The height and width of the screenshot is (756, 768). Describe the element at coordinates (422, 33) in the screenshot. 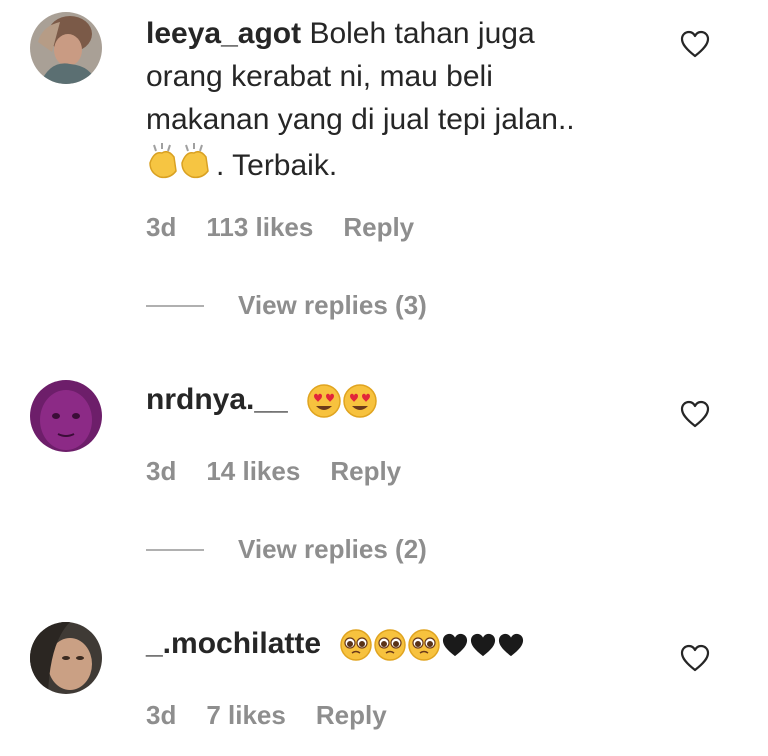

I see `comment-text: Boleh tahan juga` at that location.